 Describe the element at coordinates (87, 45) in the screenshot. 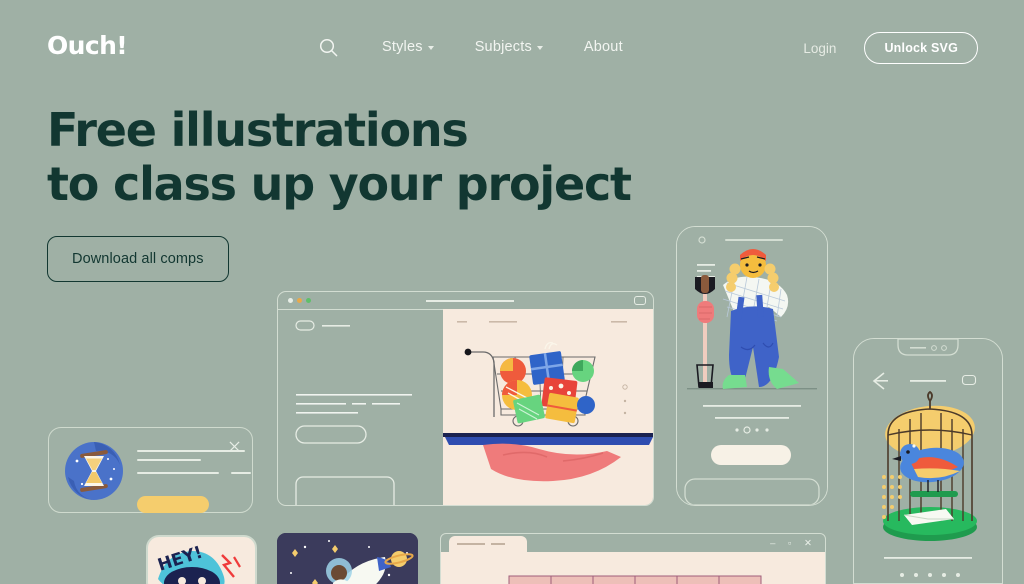

I see `site-logo: Ouch!` at that location.